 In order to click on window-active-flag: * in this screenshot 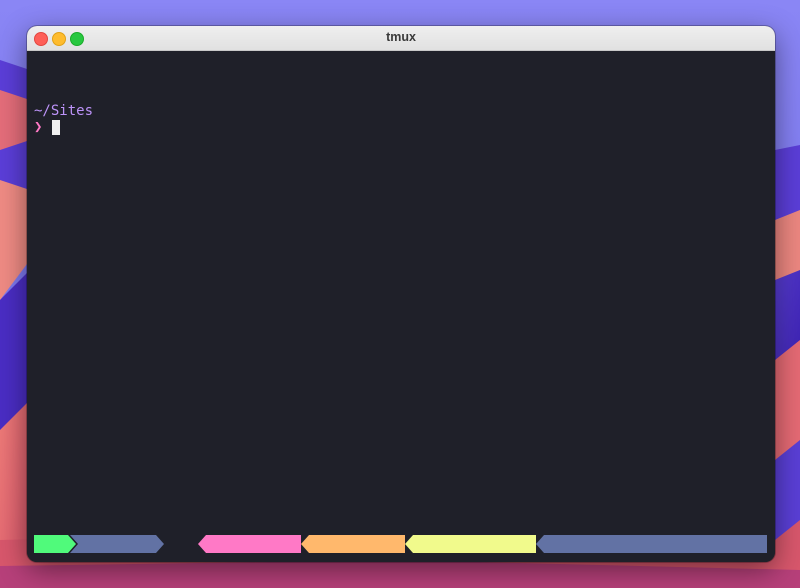, I will do `click(136, 558)`.